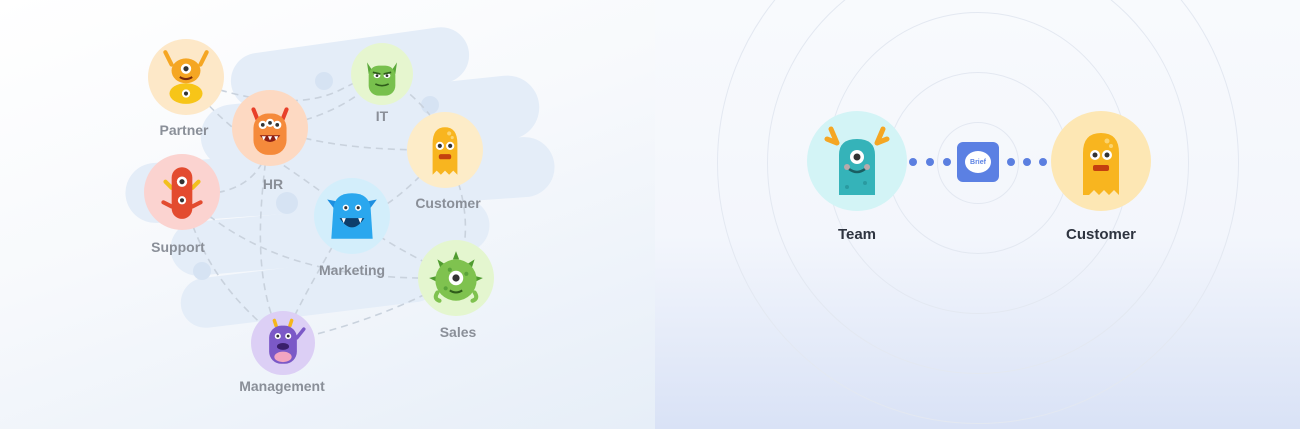  I want to click on orange-monster-icon, so click(270, 131).